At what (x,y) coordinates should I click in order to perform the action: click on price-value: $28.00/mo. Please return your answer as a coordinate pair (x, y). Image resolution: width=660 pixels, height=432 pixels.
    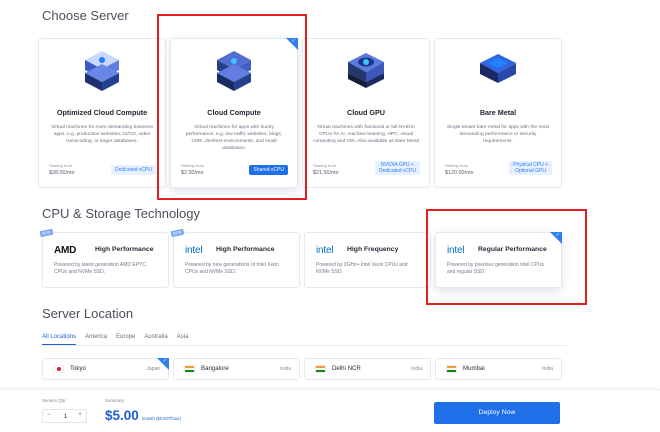
    Looking at the image, I should click on (62, 173).